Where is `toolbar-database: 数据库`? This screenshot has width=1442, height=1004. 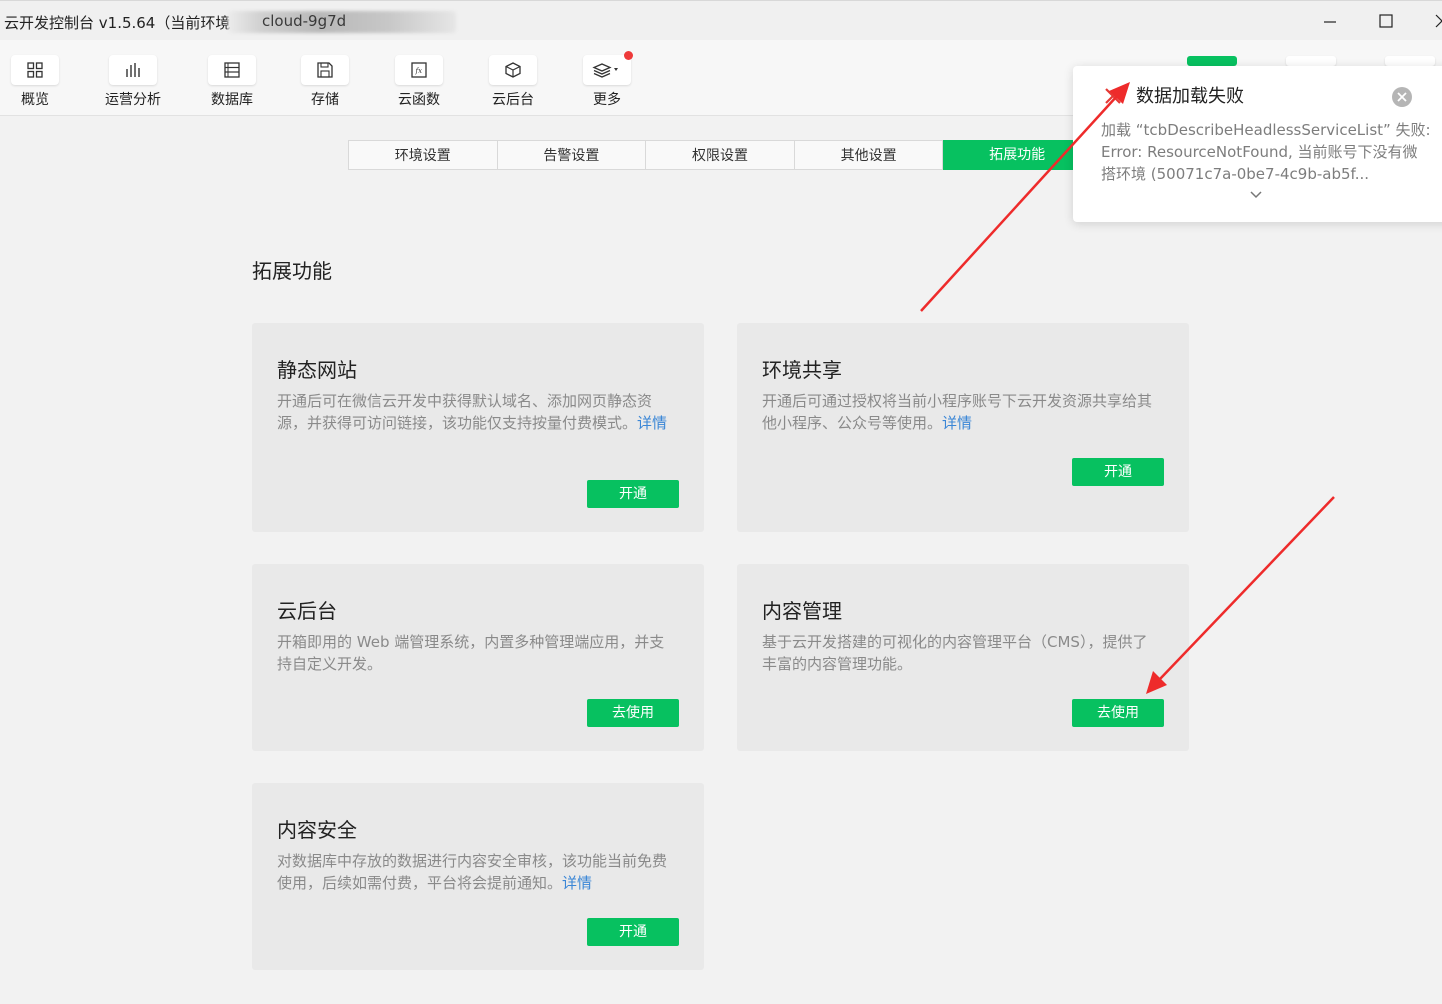
toolbar-database: 数据库 is located at coordinates (232, 82).